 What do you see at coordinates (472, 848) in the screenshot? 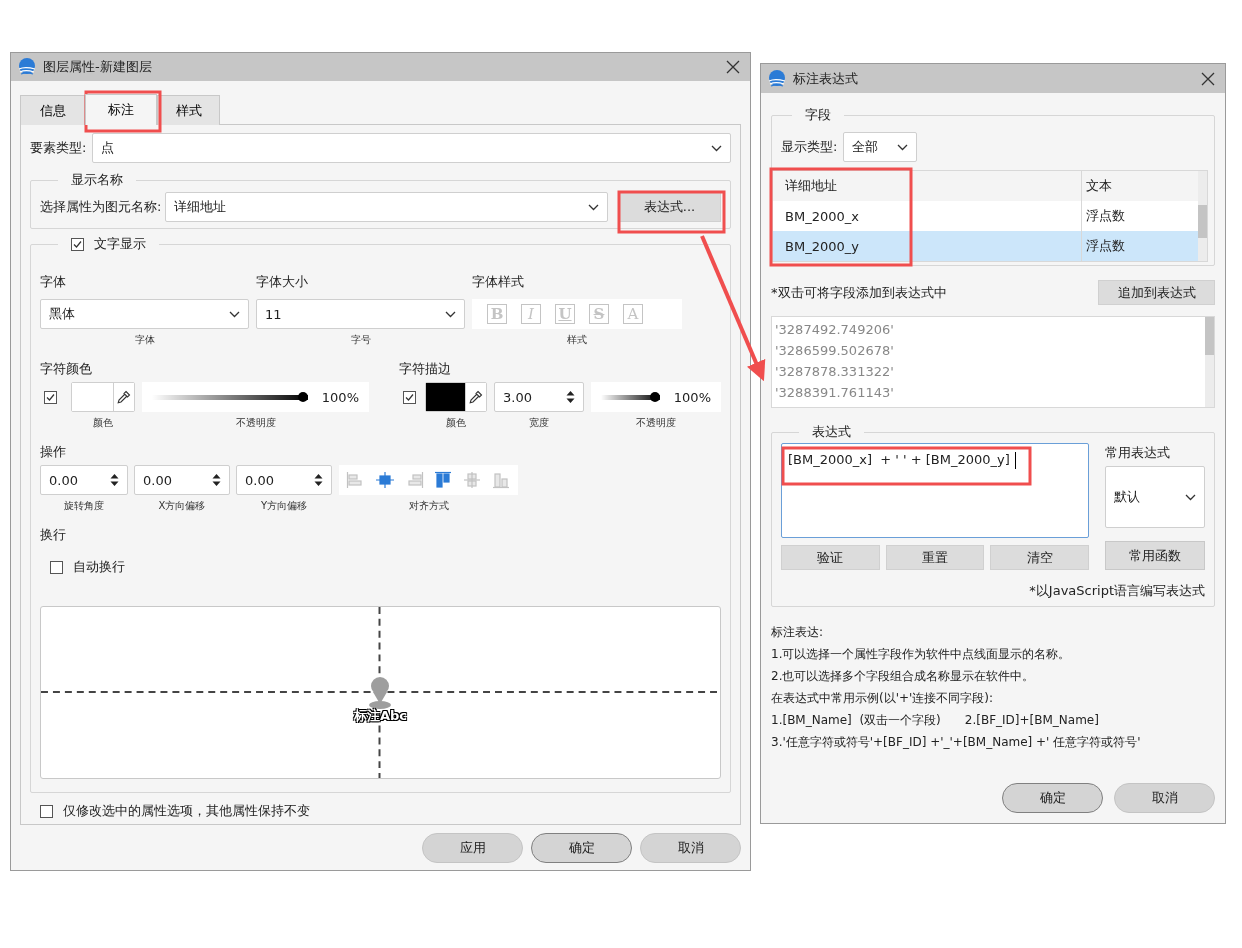
I see `dialog-button: 应用` at bounding box center [472, 848].